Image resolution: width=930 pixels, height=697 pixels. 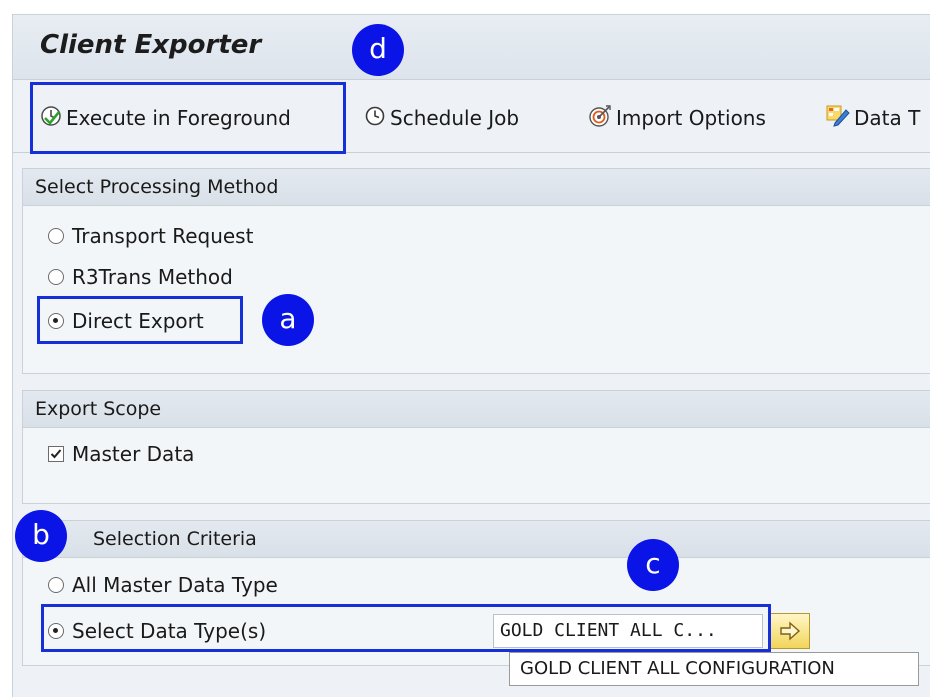 I want to click on radio-label: Select Data Type(s), so click(x=169, y=631).